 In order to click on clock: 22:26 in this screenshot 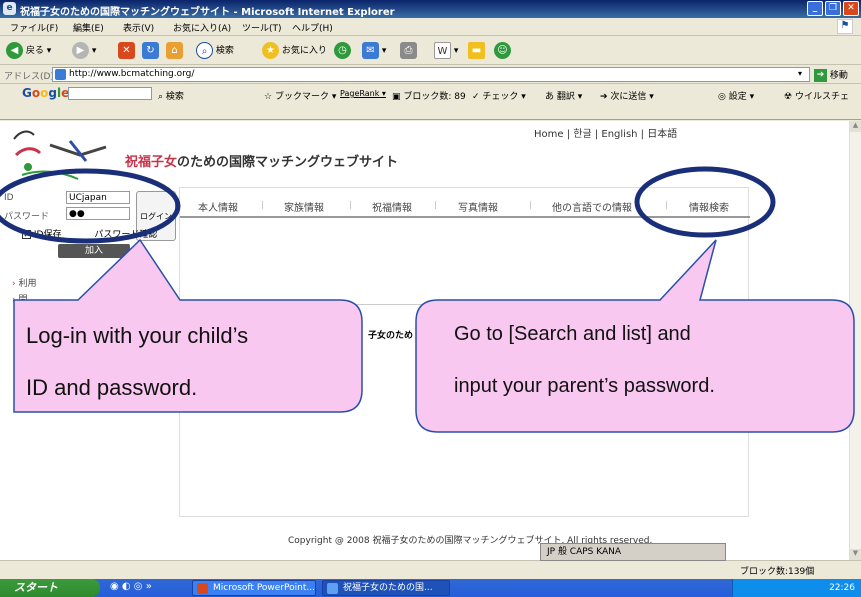, I will do `click(842, 588)`.